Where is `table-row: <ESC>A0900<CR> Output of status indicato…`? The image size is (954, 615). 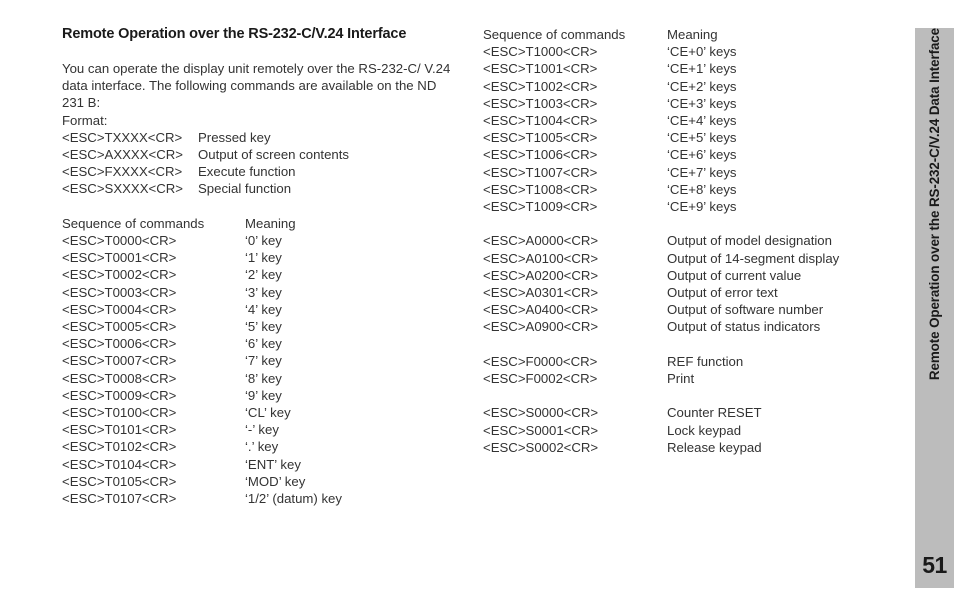 table-row: <ESC>A0900<CR> Output of status indicato… is located at coordinates (693, 326).